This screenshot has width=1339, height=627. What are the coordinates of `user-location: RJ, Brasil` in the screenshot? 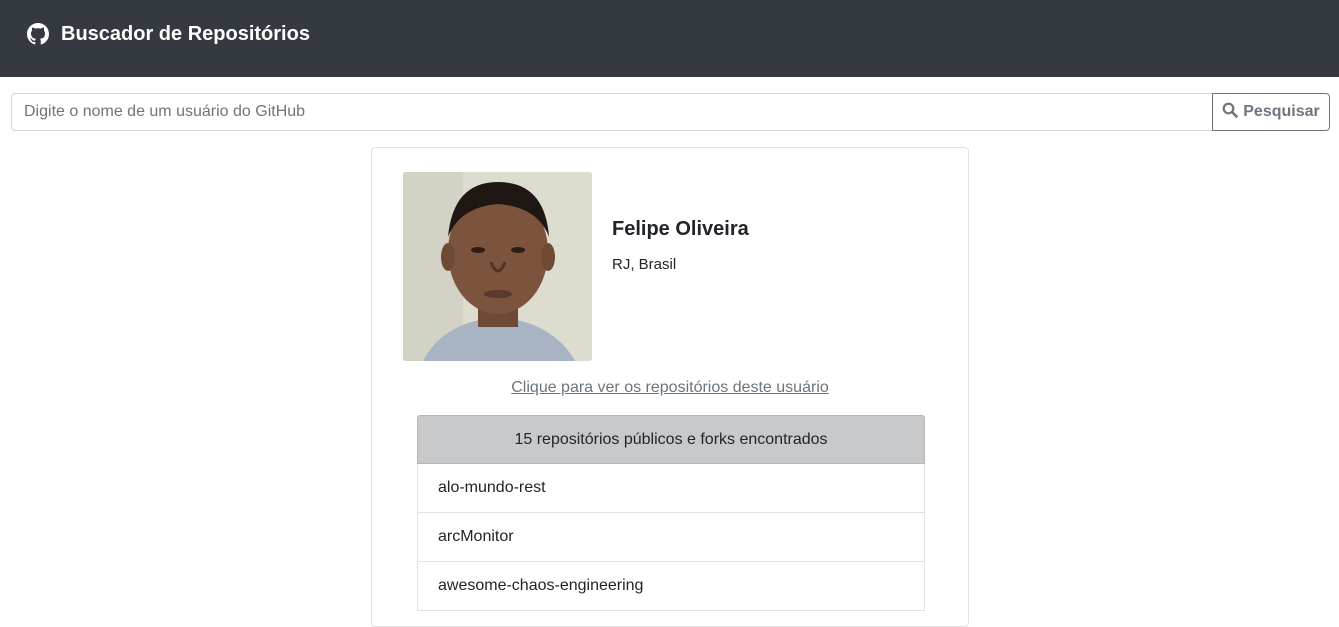 It's located at (644, 264).